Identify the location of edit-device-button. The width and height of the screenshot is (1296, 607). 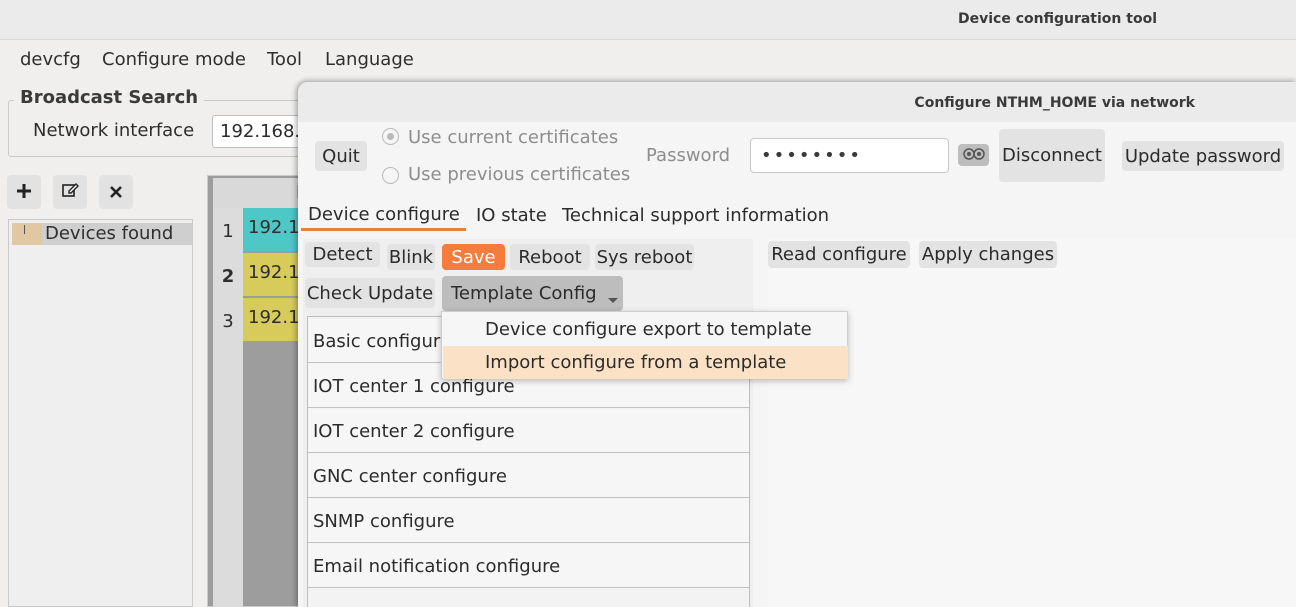
(70, 192).